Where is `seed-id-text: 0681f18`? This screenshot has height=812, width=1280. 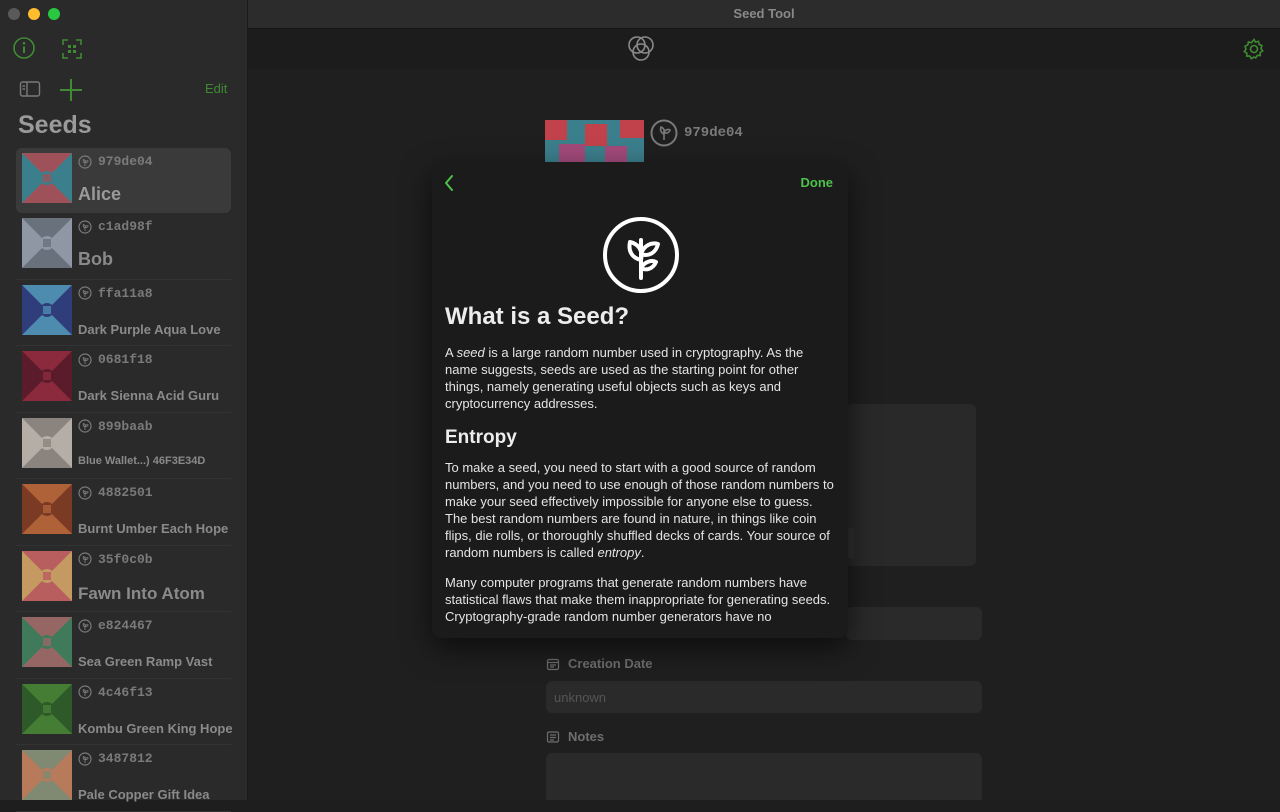
seed-id-text: 0681f18 is located at coordinates (125, 359).